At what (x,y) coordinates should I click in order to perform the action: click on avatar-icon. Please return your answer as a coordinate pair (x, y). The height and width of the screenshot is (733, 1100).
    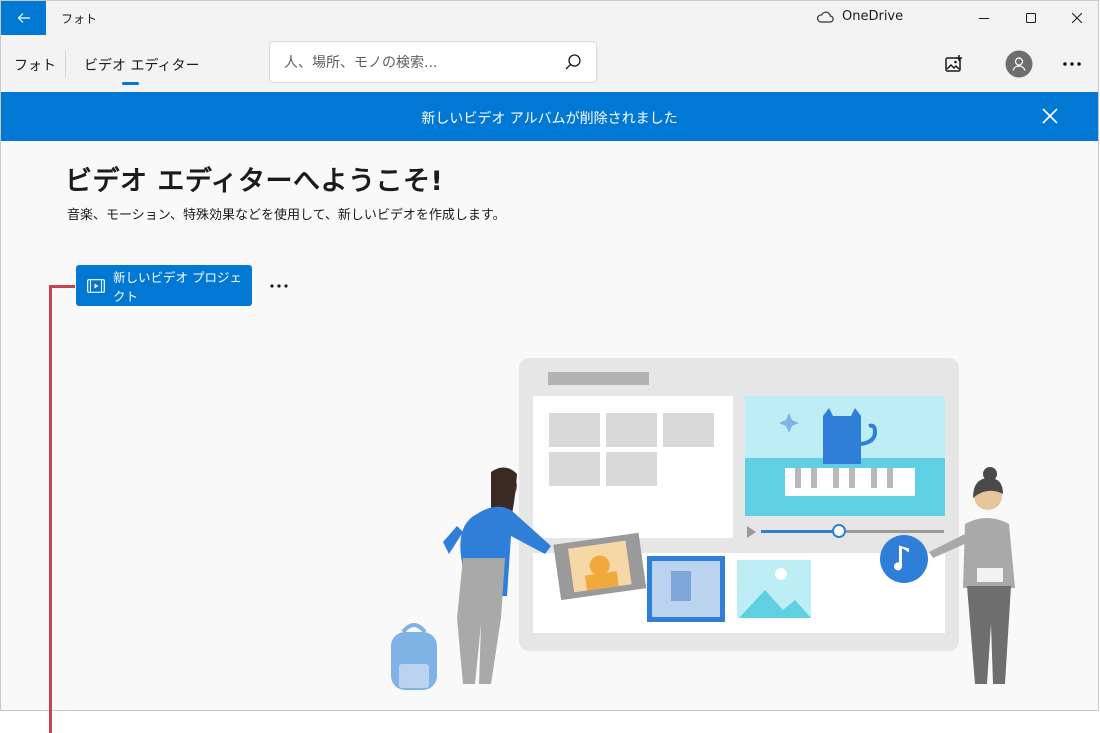
    Looking at the image, I should click on (1019, 64).